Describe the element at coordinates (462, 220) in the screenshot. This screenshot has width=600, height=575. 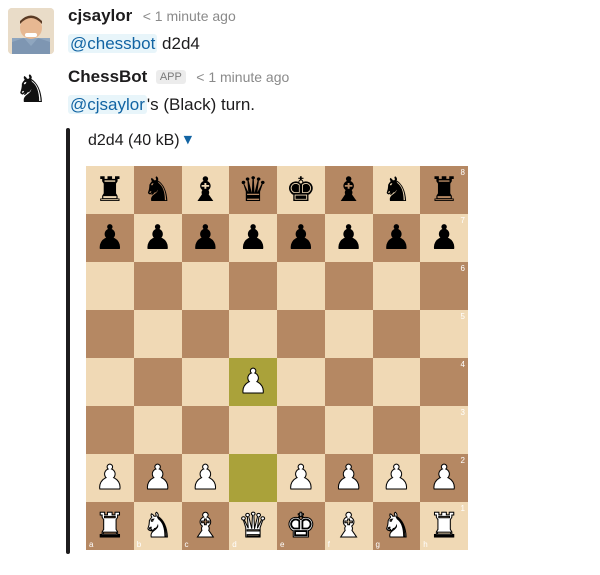
I see `rank-label: 7` at that location.